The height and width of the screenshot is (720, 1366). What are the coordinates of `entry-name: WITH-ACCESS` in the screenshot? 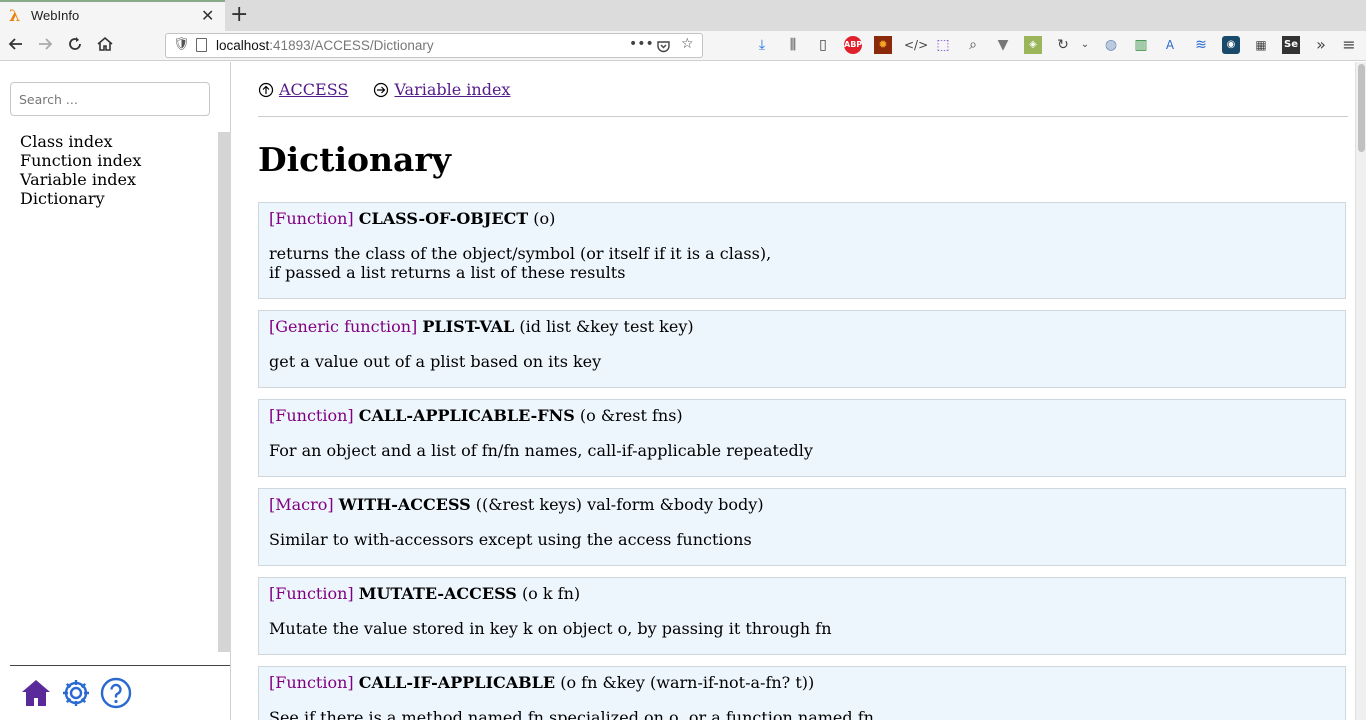 It's located at (404, 504).